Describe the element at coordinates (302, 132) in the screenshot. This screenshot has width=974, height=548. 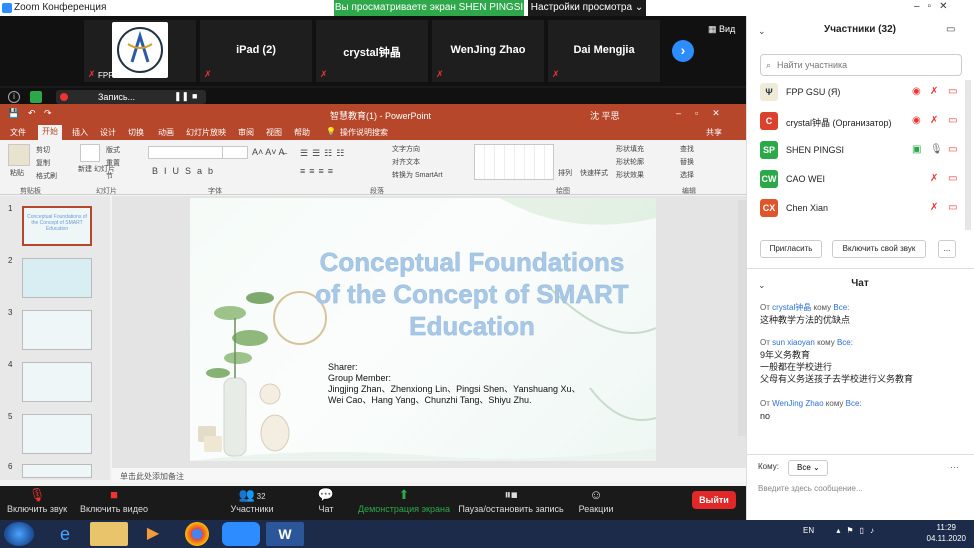
I see `tab-help: 帮助` at that location.